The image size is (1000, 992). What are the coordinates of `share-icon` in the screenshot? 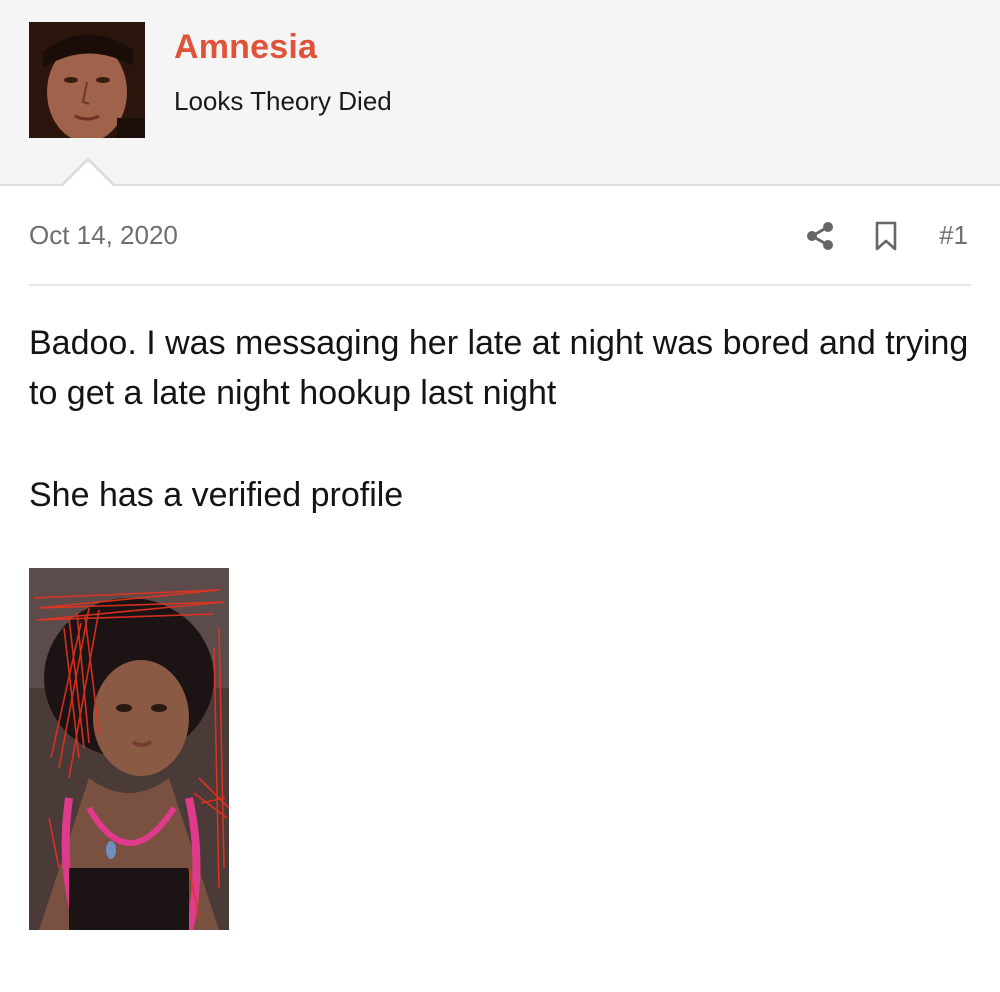 It's located at (820, 236).